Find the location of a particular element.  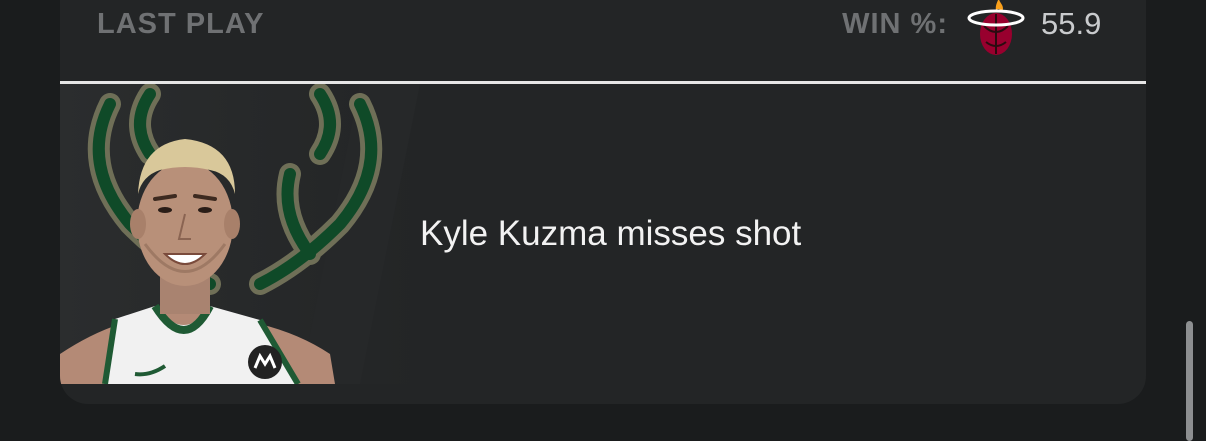

play-description: Kyle Kuzma misses shot is located at coordinates (611, 233).